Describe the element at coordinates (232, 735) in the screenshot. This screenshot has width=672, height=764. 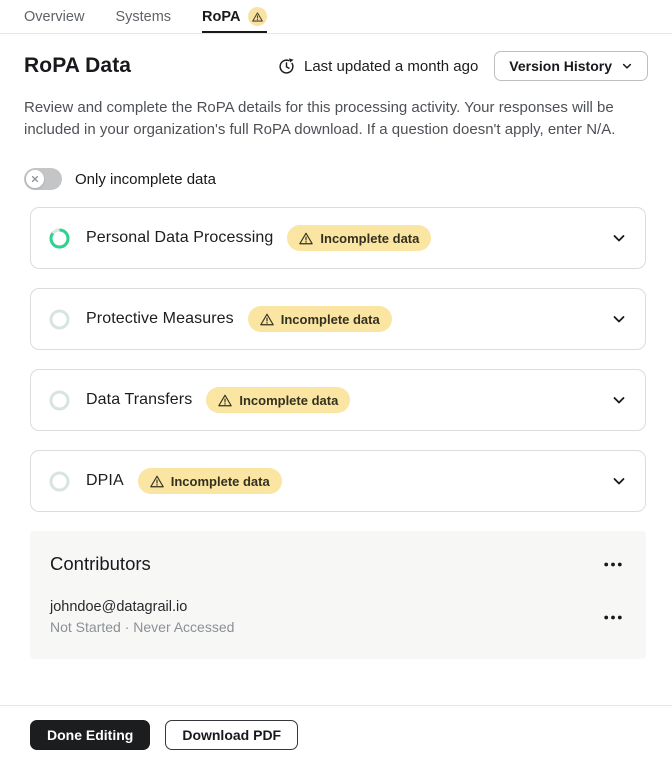
I see `download-pdf-button: Download PDF` at that location.